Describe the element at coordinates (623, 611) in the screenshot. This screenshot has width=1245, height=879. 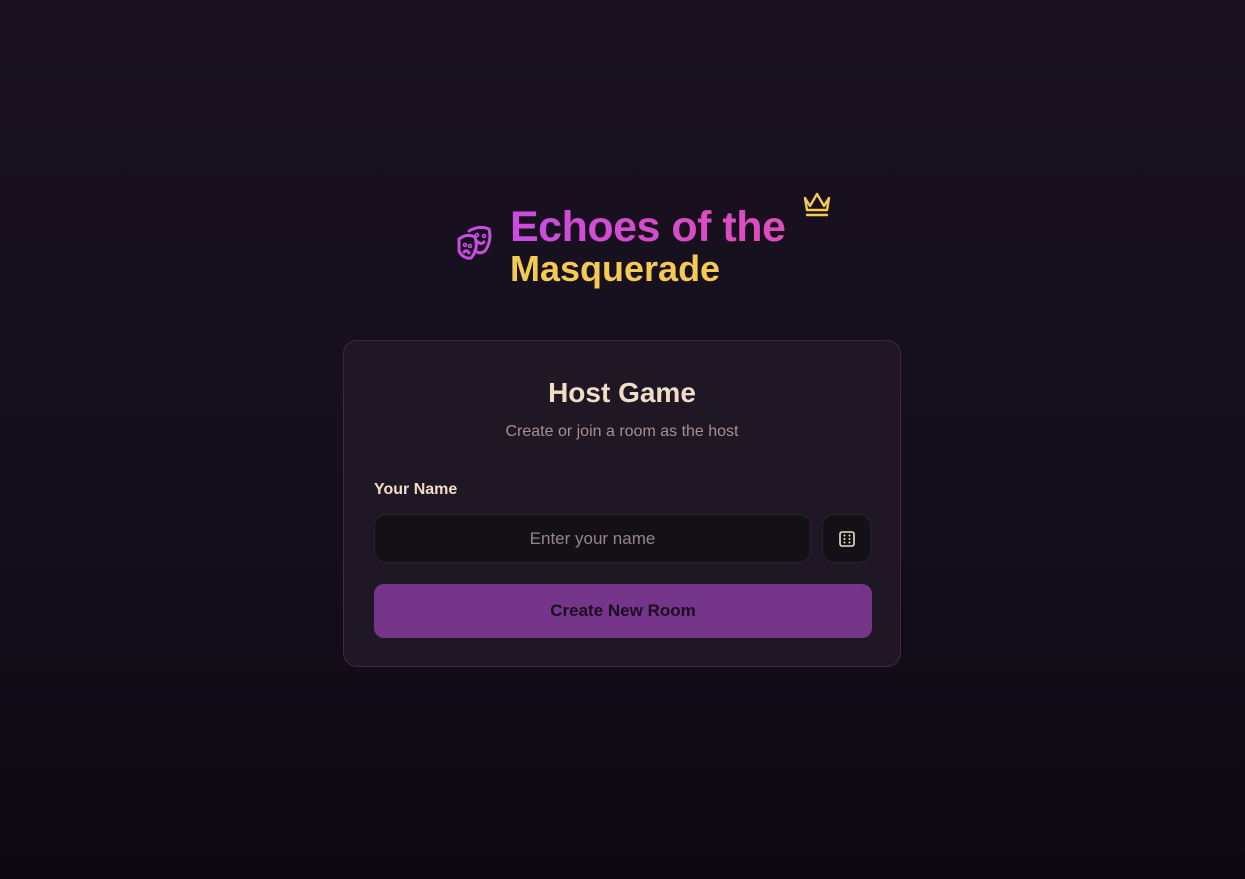
I see `create-room-button: Create New Room` at that location.